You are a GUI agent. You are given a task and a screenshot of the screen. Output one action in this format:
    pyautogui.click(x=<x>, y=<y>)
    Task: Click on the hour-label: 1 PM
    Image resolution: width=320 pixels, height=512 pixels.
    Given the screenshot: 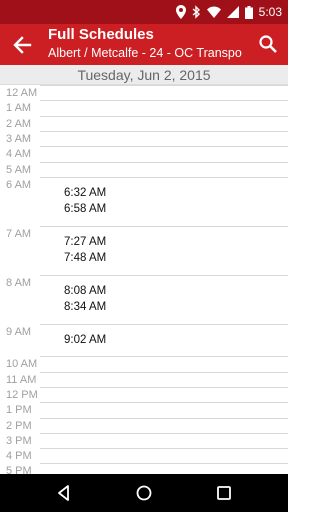 What is the action you would take?
    pyautogui.click(x=19, y=410)
    